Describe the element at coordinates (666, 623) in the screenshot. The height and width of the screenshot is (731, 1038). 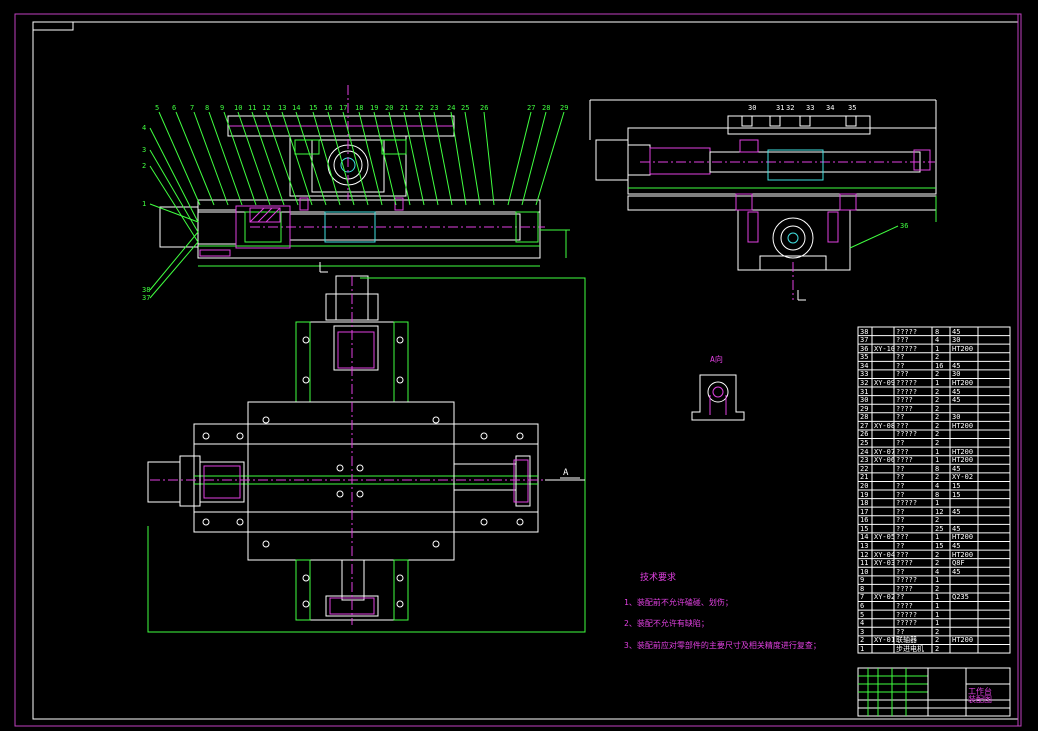
I see `note-2: 2、装配不允许有缺陷；` at that location.